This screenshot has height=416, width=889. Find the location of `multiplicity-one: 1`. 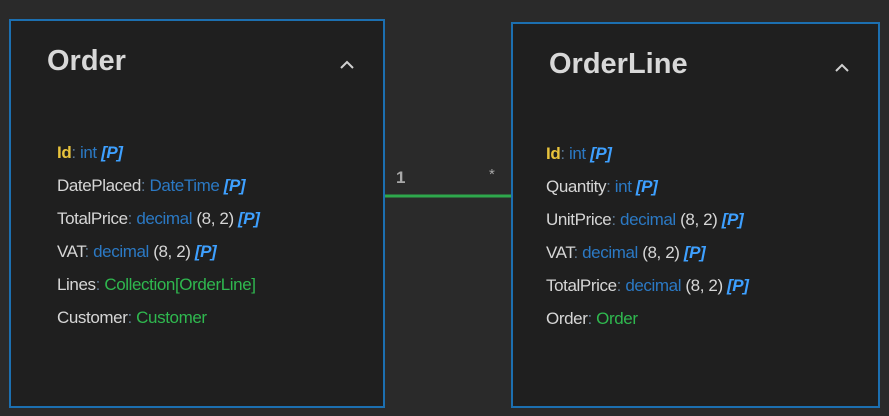

multiplicity-one: 1 is located at coordinates (401, 177).